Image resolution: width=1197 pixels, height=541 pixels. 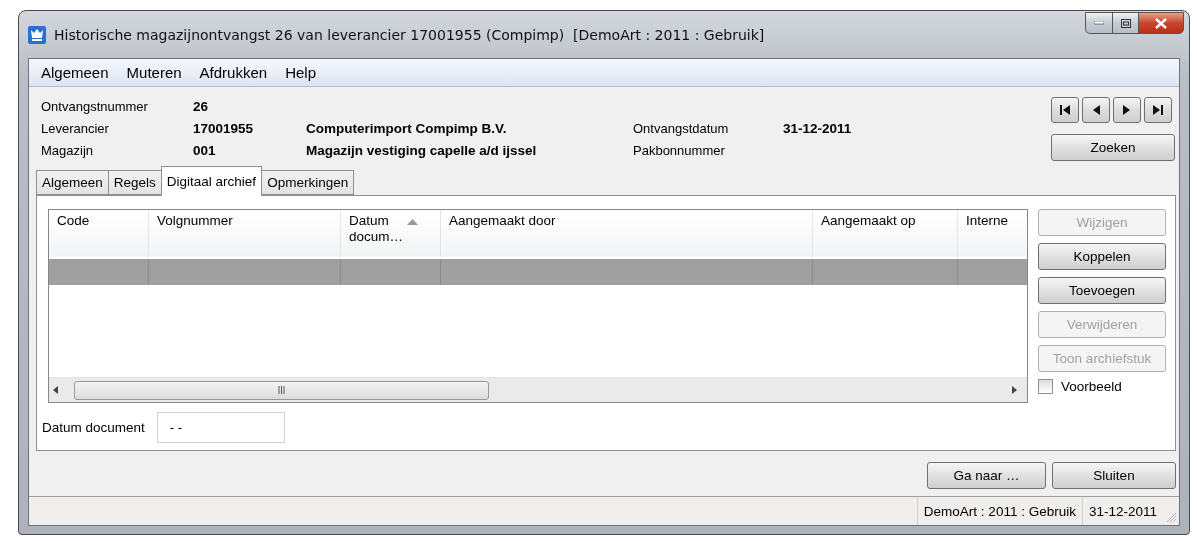 What do you see at coordinates (95, 106) in the screenshot?
I see `field-label: Ontvangstnummer` at bounding box center [95, 106].